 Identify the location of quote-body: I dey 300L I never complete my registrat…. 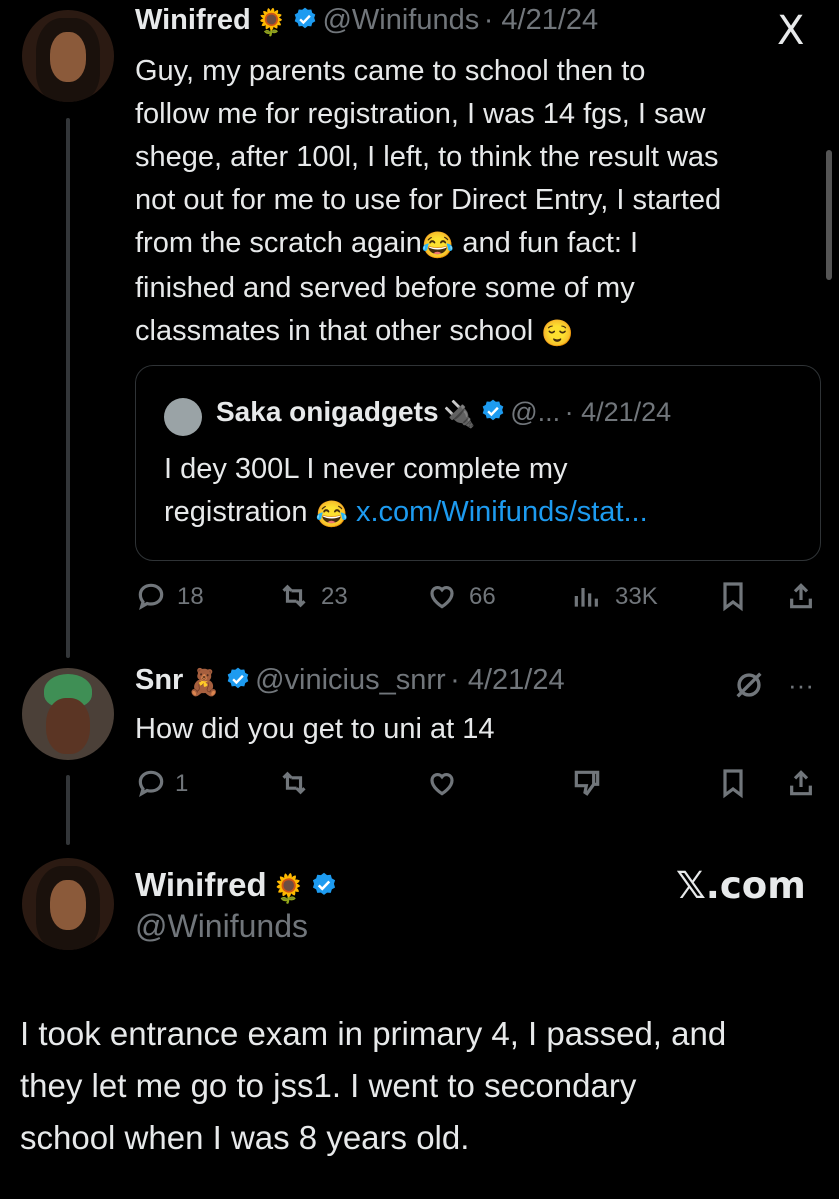
(484, 492).